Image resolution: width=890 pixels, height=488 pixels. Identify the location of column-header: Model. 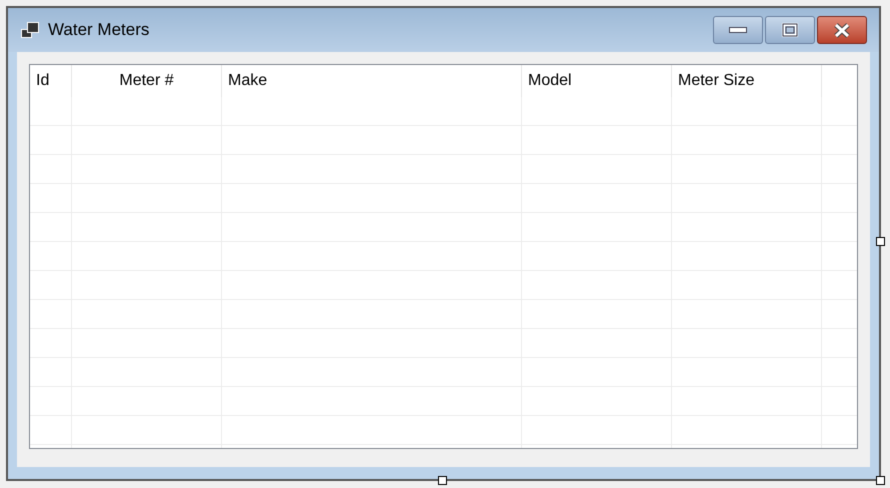
(550, 81).